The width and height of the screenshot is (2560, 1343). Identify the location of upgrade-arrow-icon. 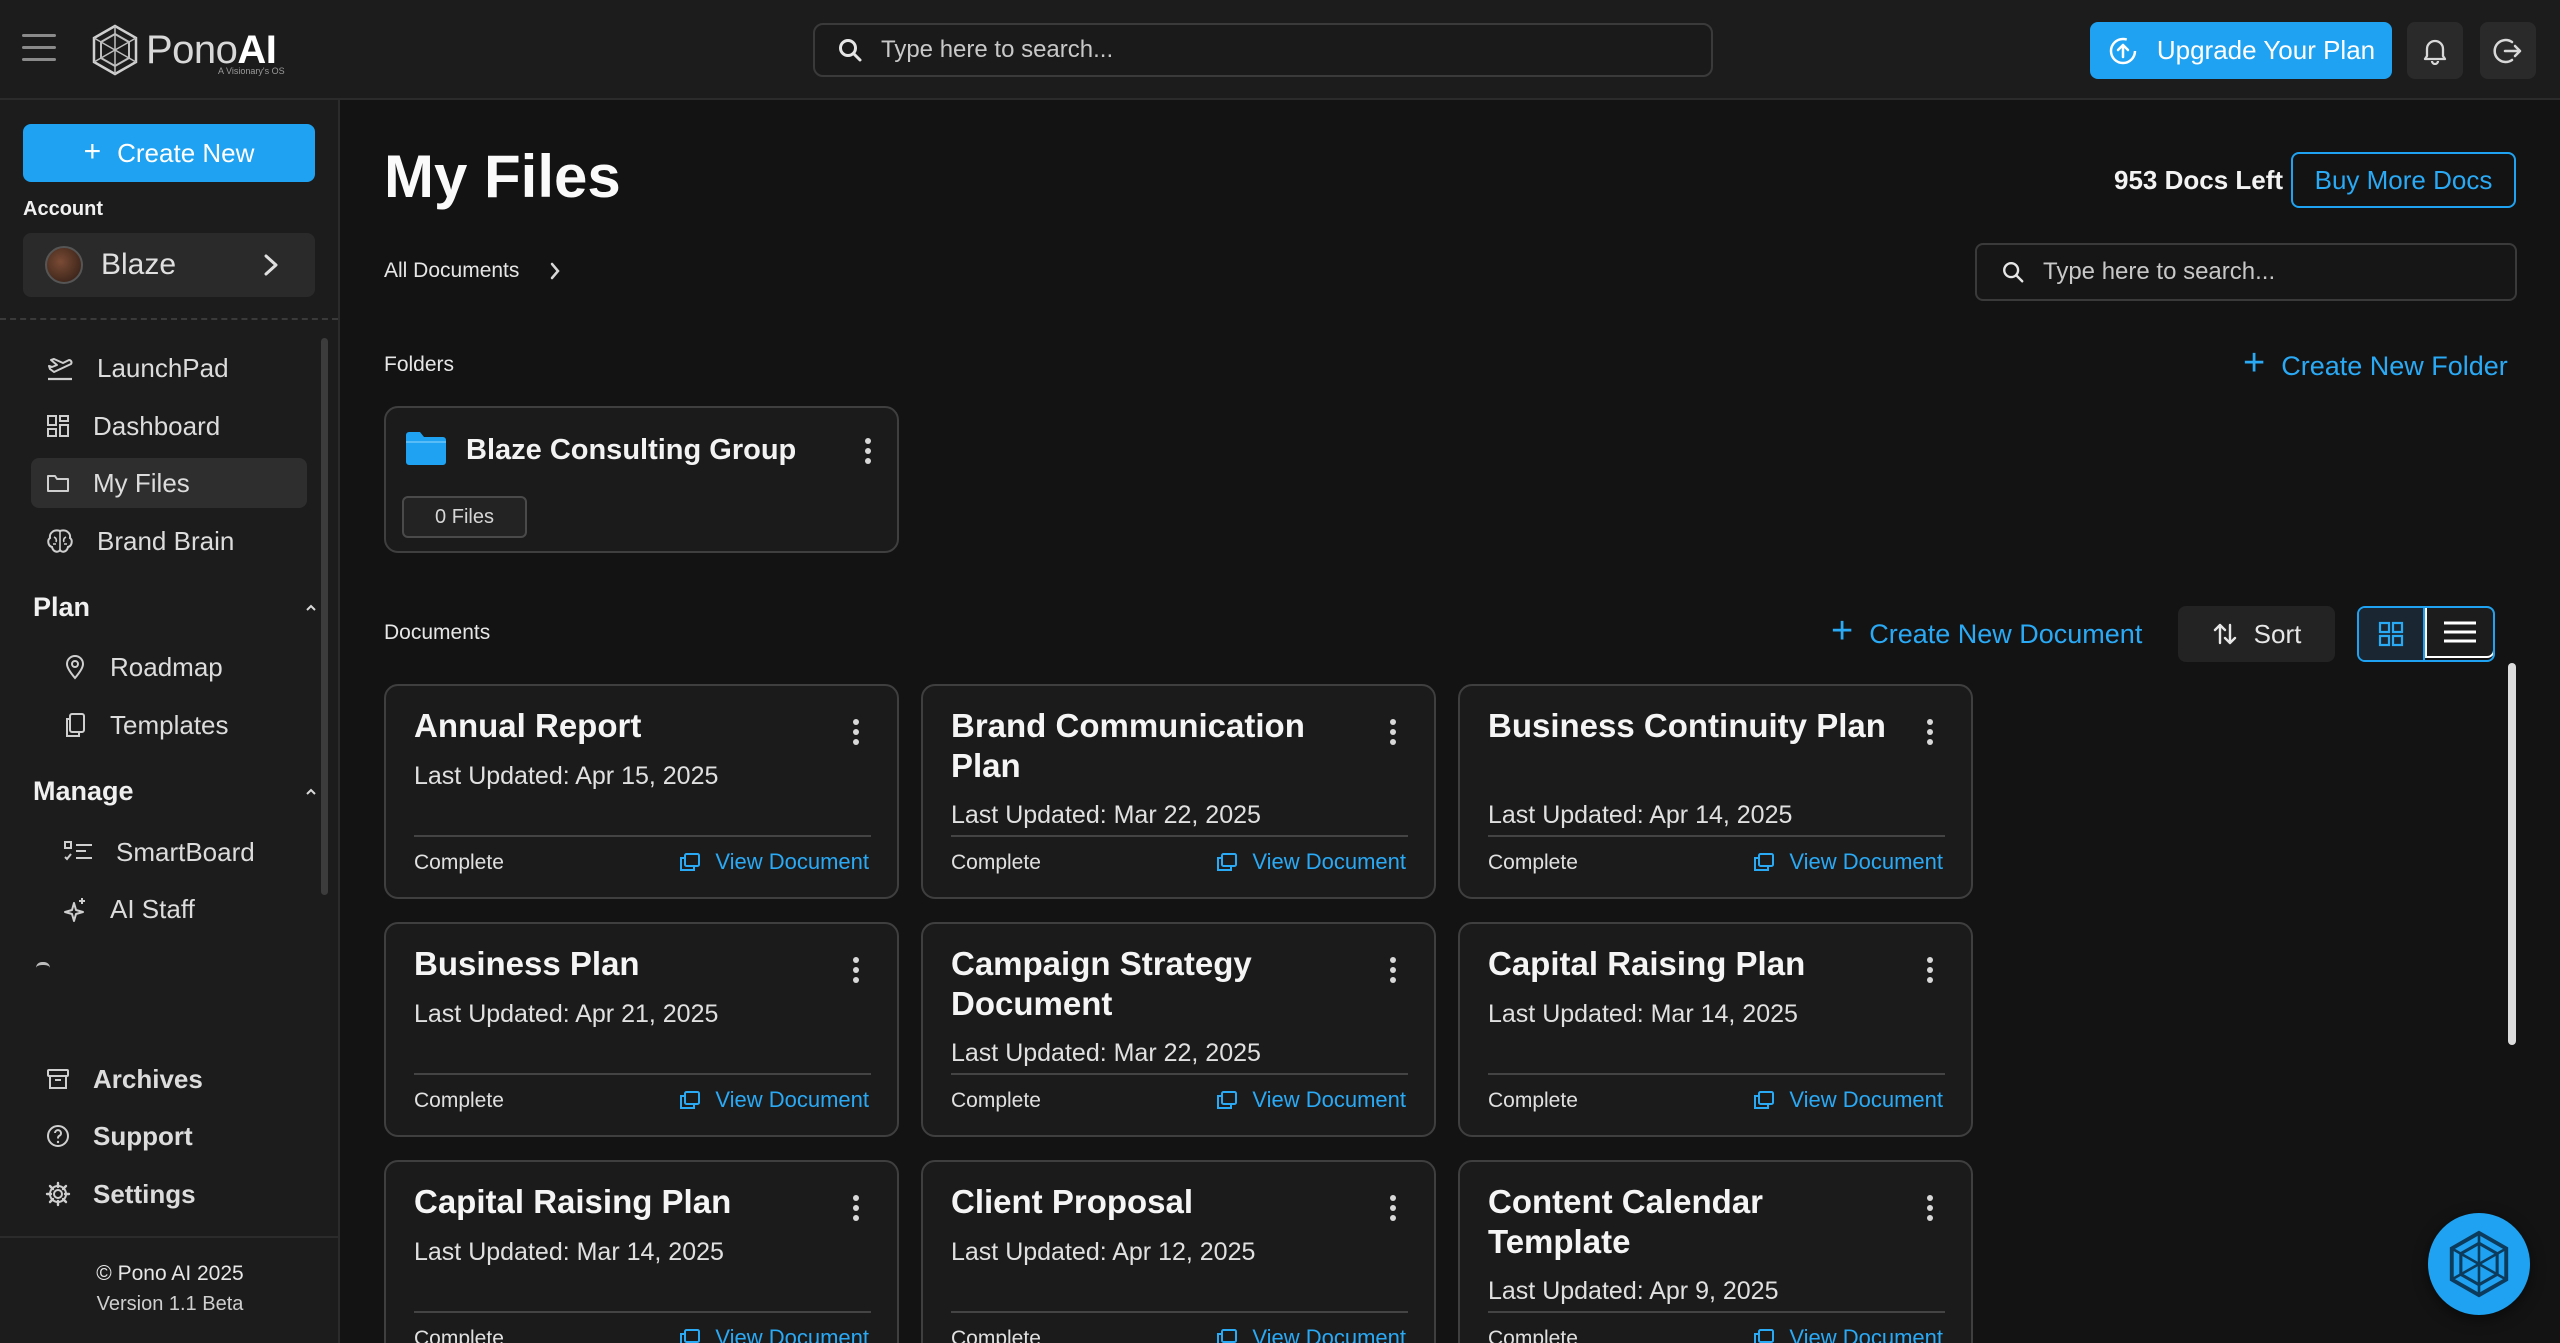
(2123, 50).